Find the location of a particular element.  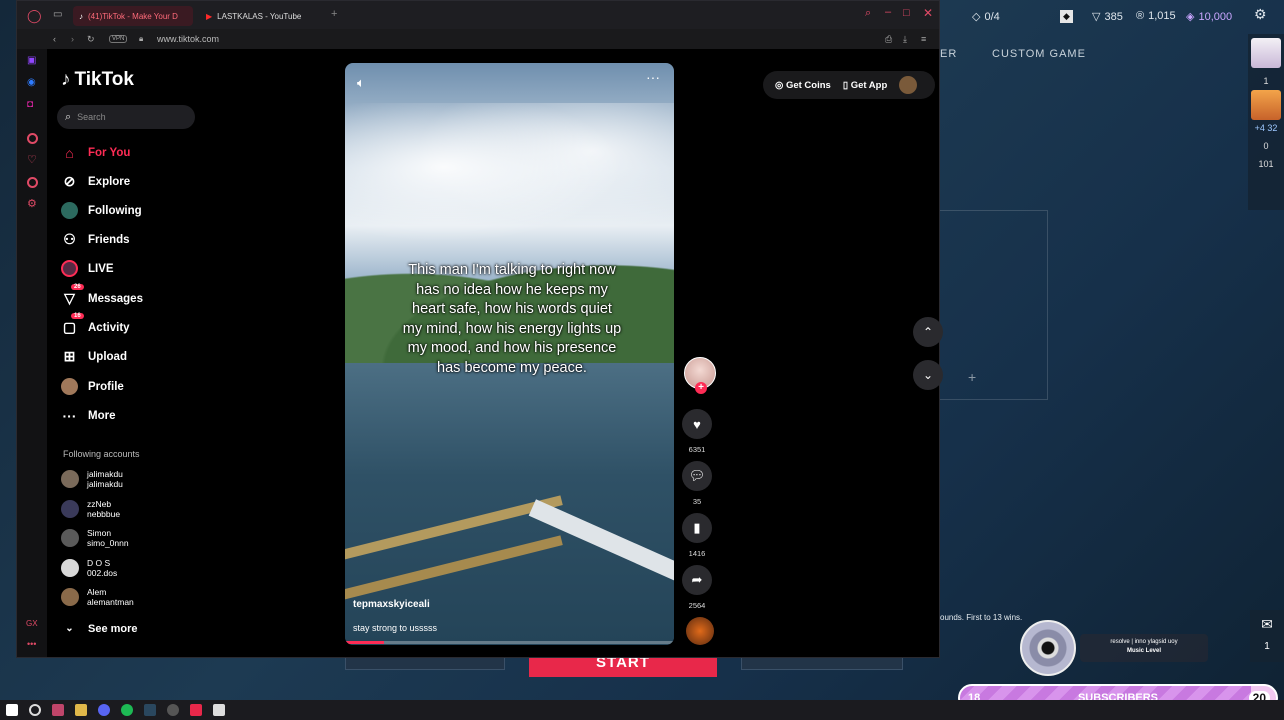

history-icon is located at coordinates (32, 182).